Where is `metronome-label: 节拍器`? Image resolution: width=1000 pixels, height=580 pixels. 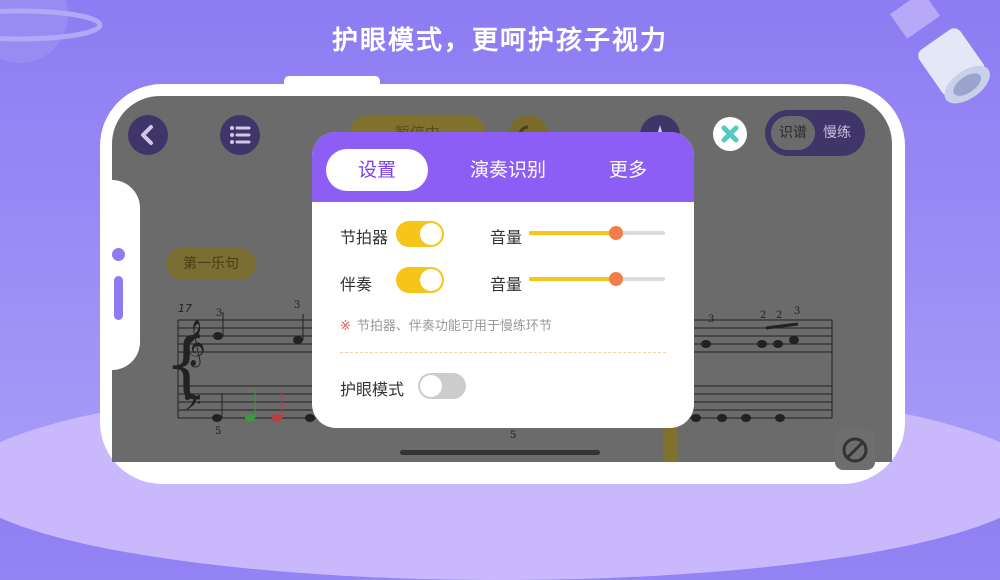
metronome-label: 节拍器 is located at coordinates (364, 237).